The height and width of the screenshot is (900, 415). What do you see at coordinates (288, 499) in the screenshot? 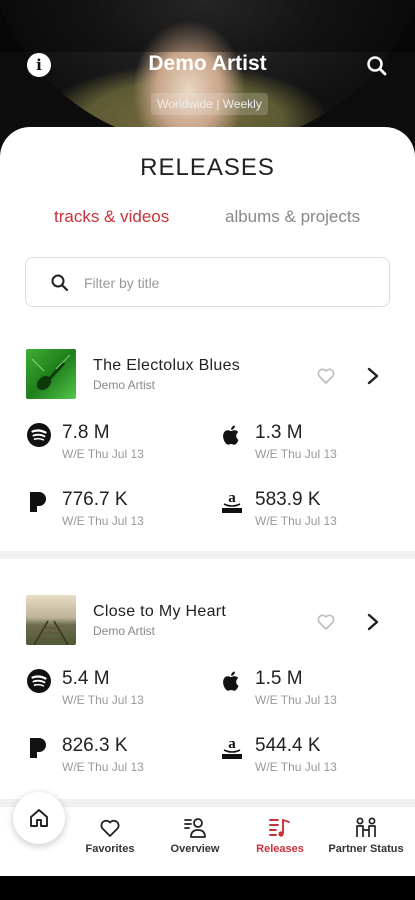
I see `metric-value: 583.9 K` at bounding box center [288, 499].